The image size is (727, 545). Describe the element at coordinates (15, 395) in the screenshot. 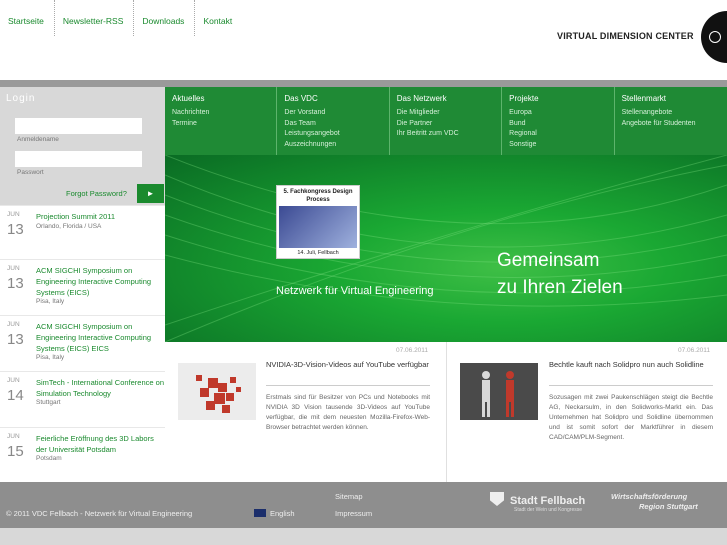

I see `event-day: 14` at that location.